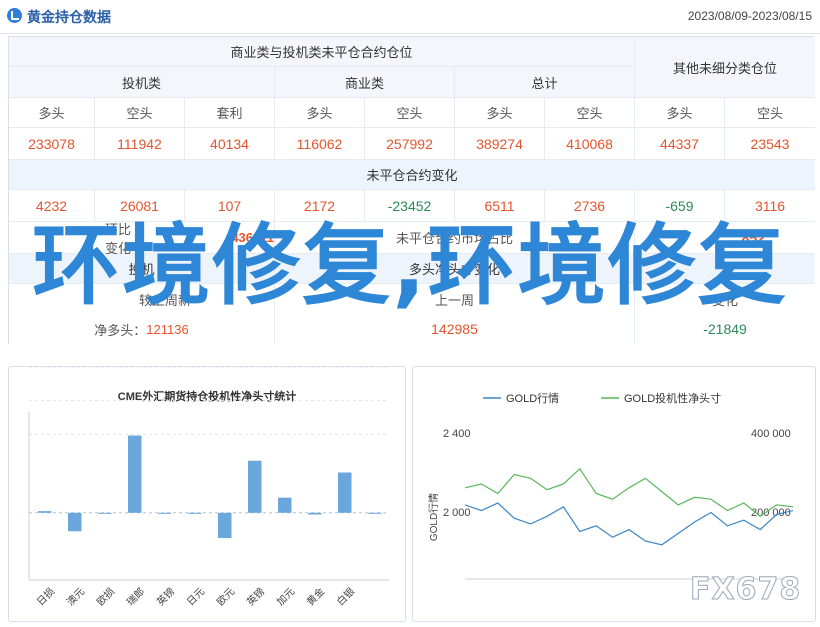  What do you see at coordinates (749, 16) in the screenshot?
I see `date-range: 2023/08/09-2023/08/15` at bounding box center [749, 16].